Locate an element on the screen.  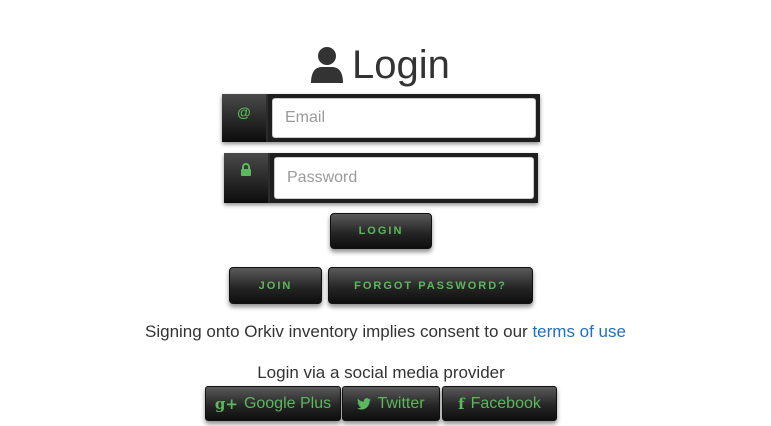
email-input-group: @ is located at coordinates (381, 118).